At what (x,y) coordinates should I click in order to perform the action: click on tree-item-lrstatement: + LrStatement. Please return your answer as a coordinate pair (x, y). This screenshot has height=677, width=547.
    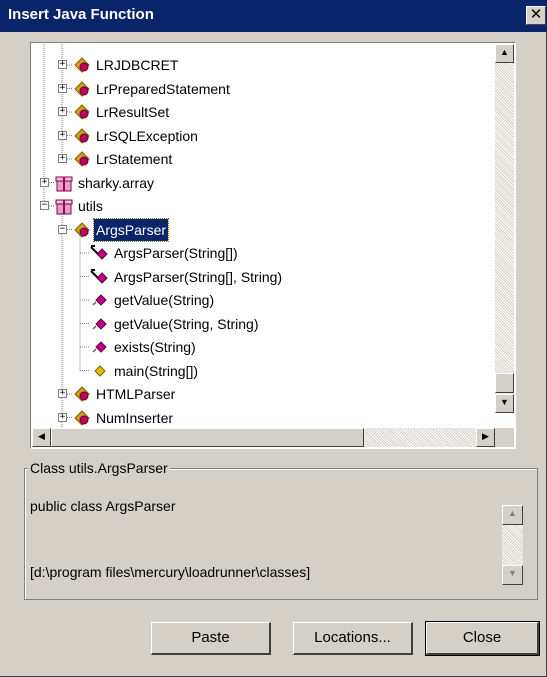
    Looking at the image, I should click on (262, 159).